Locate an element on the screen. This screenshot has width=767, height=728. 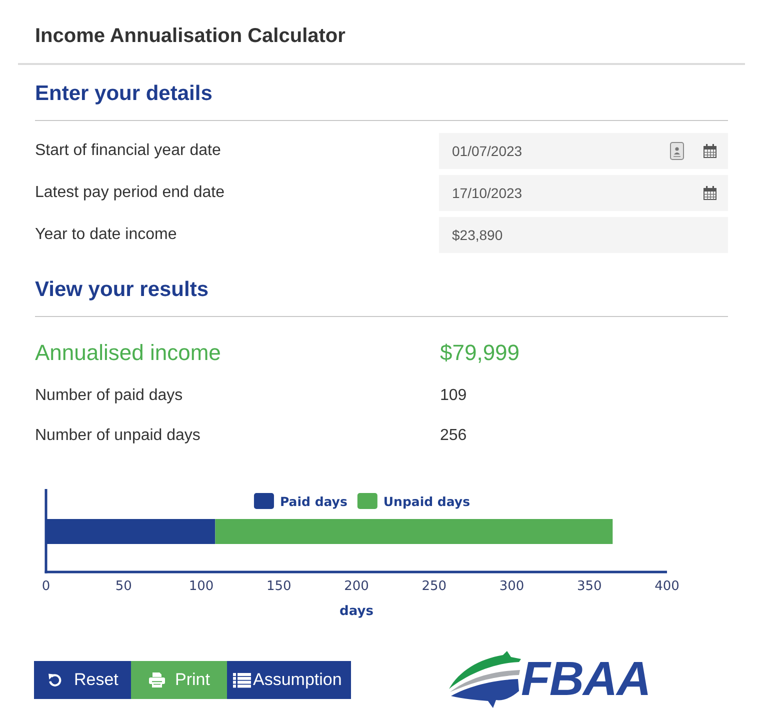
field-label: Latest pay period end date is located at coordinates (129, 193).